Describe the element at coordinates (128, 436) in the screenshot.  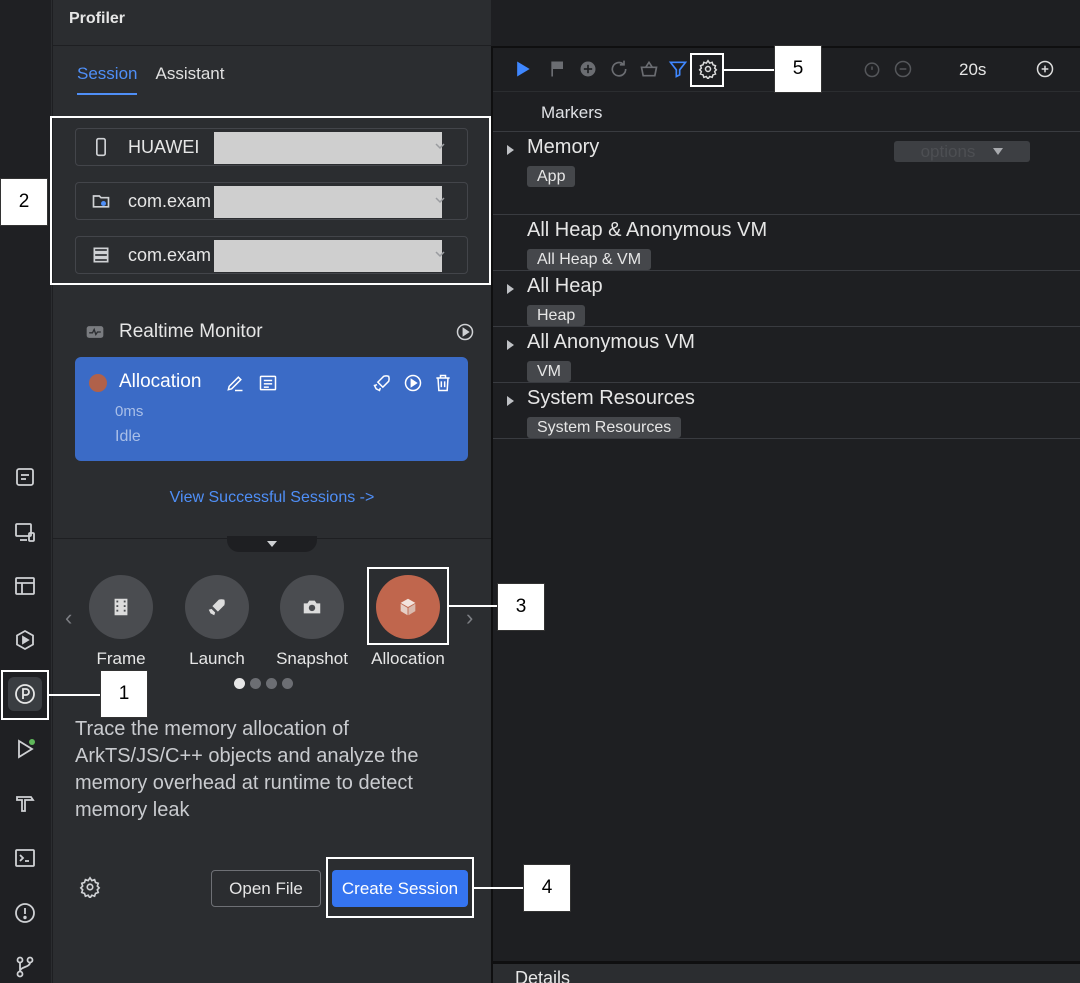
I see `session-state: Idle` at that location.